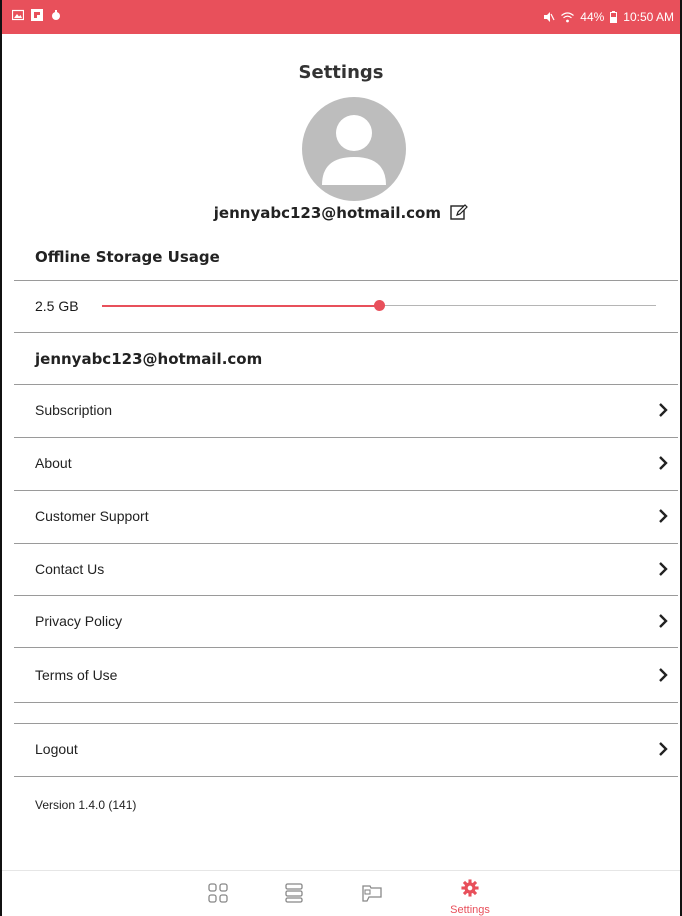 The width and height of the screenshot is (682, 916). What do you see at coordinates (592, 17) in the screenshot?
I see `battery-percent: 44%` at bounding box center [592, 17].